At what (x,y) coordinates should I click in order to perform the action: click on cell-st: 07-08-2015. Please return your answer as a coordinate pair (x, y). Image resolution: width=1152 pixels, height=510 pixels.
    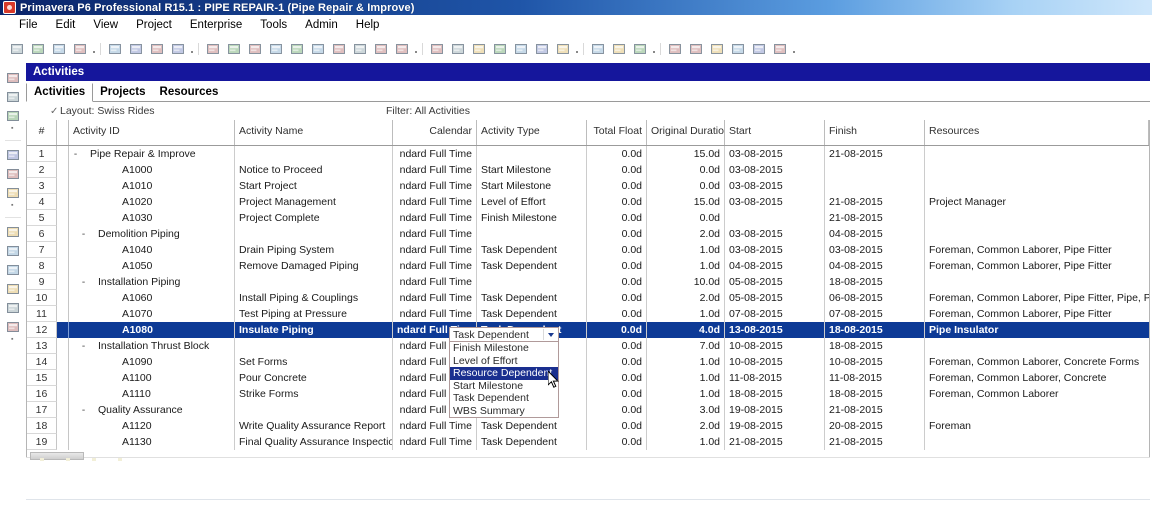
    Looking at the image, I should click on (775, 314).